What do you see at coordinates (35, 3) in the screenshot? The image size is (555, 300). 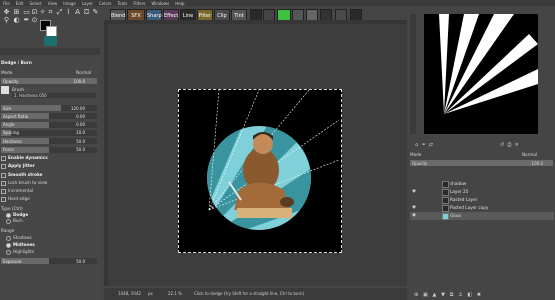 I see `menu-select: Select` at bounding box center [35, 3].